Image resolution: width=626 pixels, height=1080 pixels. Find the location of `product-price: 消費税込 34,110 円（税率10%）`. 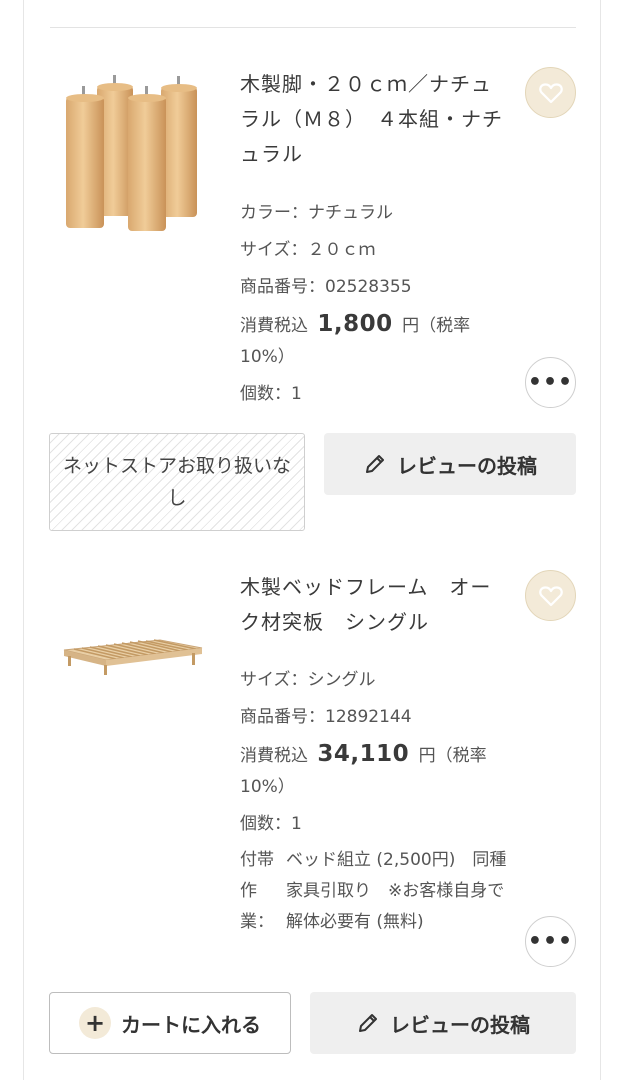

product-price: 消費税込 34,110 円（税率10%） is located at coordinates (375, 771).